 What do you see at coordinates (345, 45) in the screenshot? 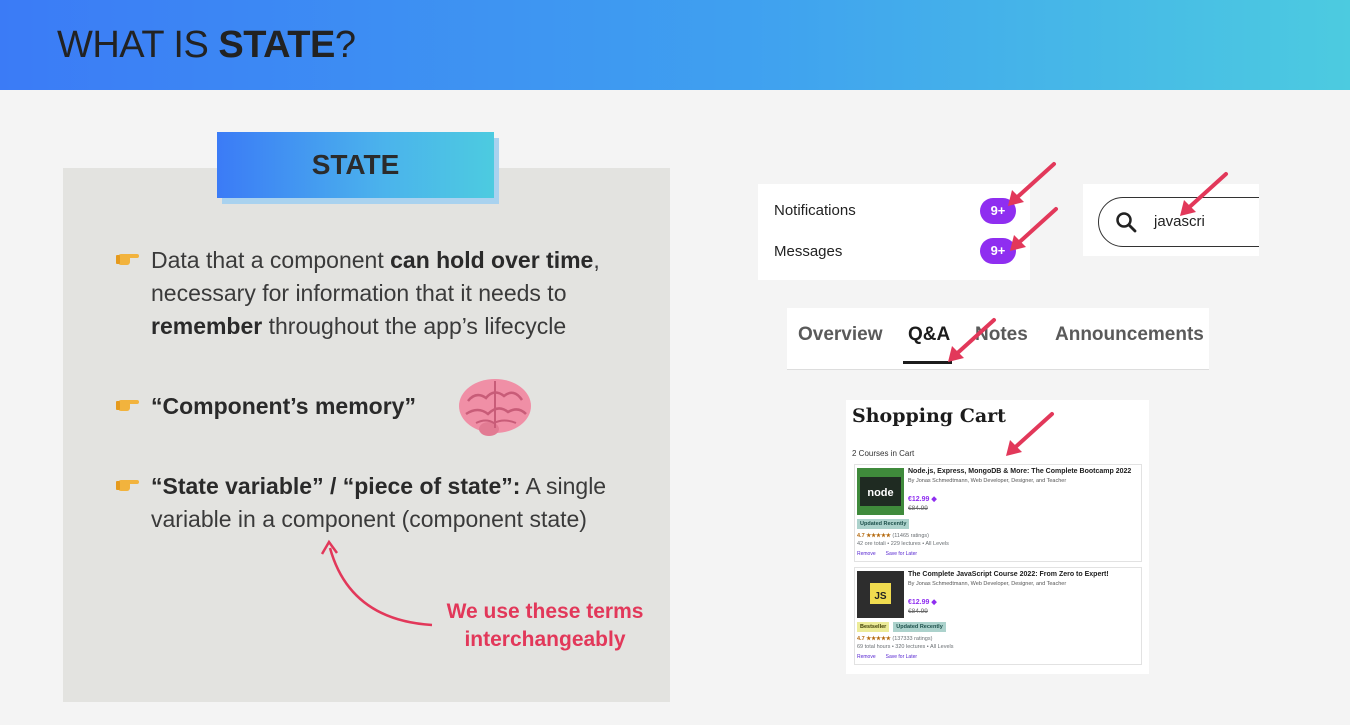
I see `title-suffix: ?` at bounding box center [345, 45].